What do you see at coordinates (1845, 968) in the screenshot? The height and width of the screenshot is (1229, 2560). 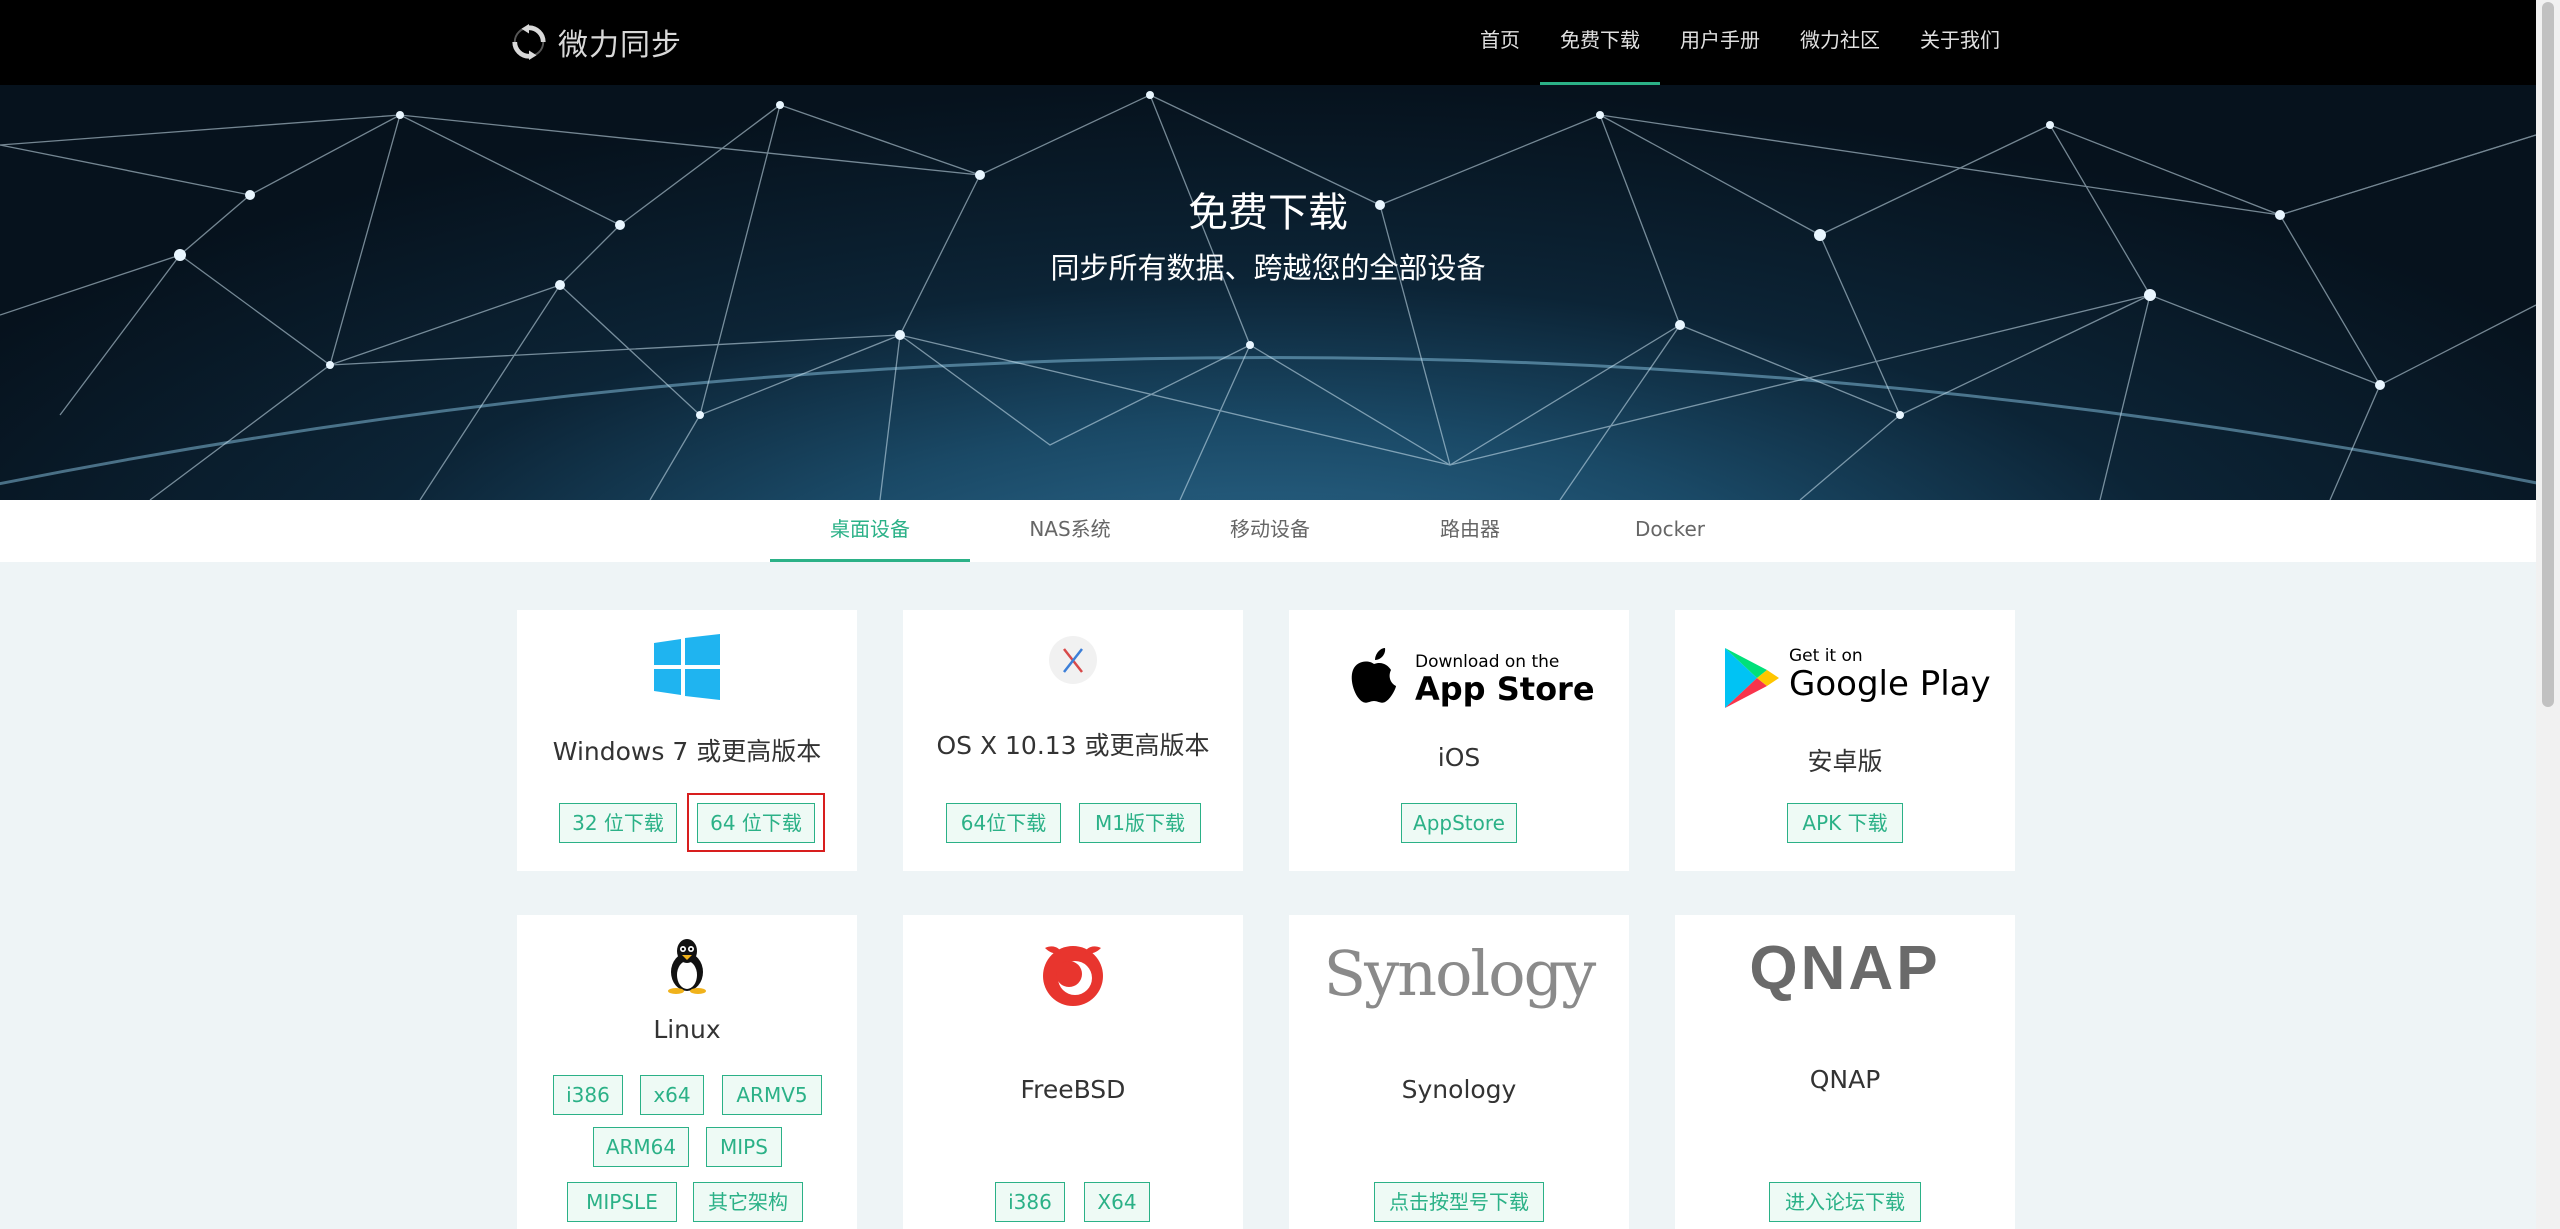 I see `qnap-logo: QNAP` at bounding box center [1845, 968].